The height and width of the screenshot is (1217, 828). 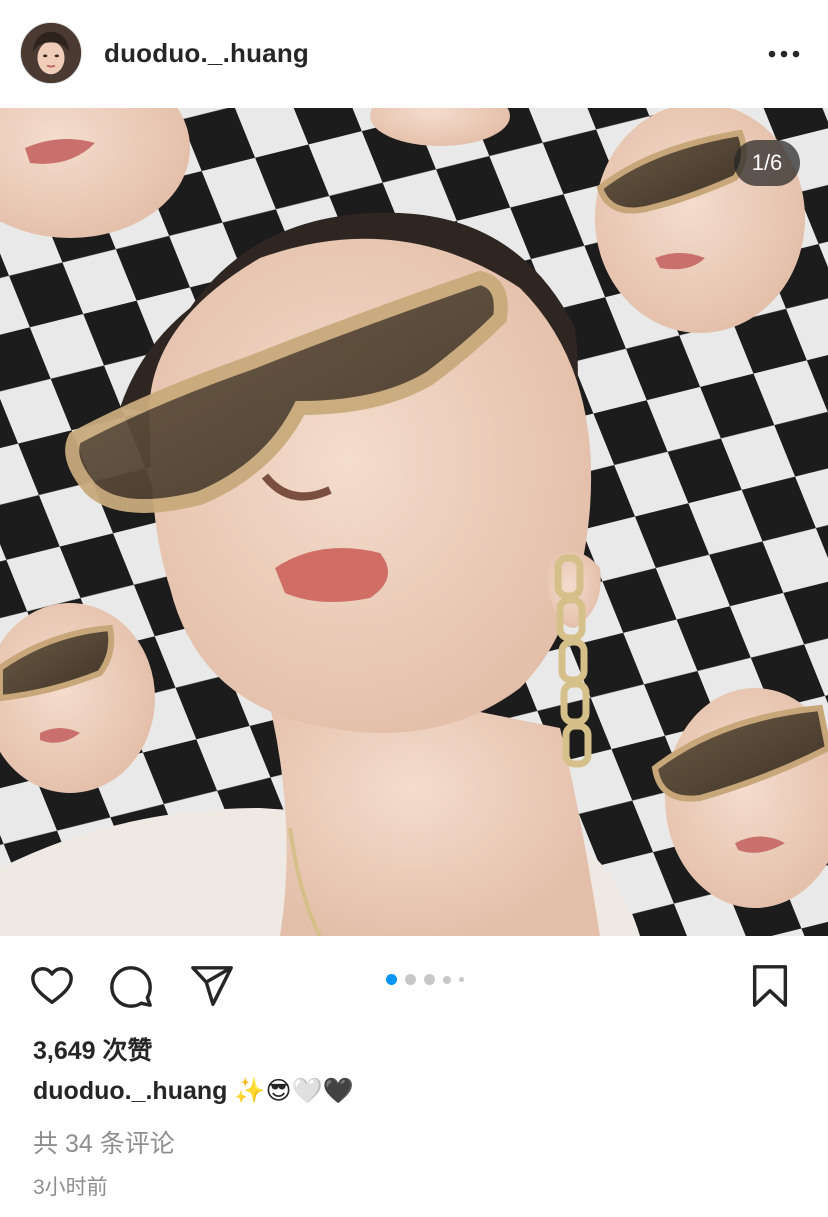 I want to click on post-username: duoduo._.huang, so click(x=206, y=53).